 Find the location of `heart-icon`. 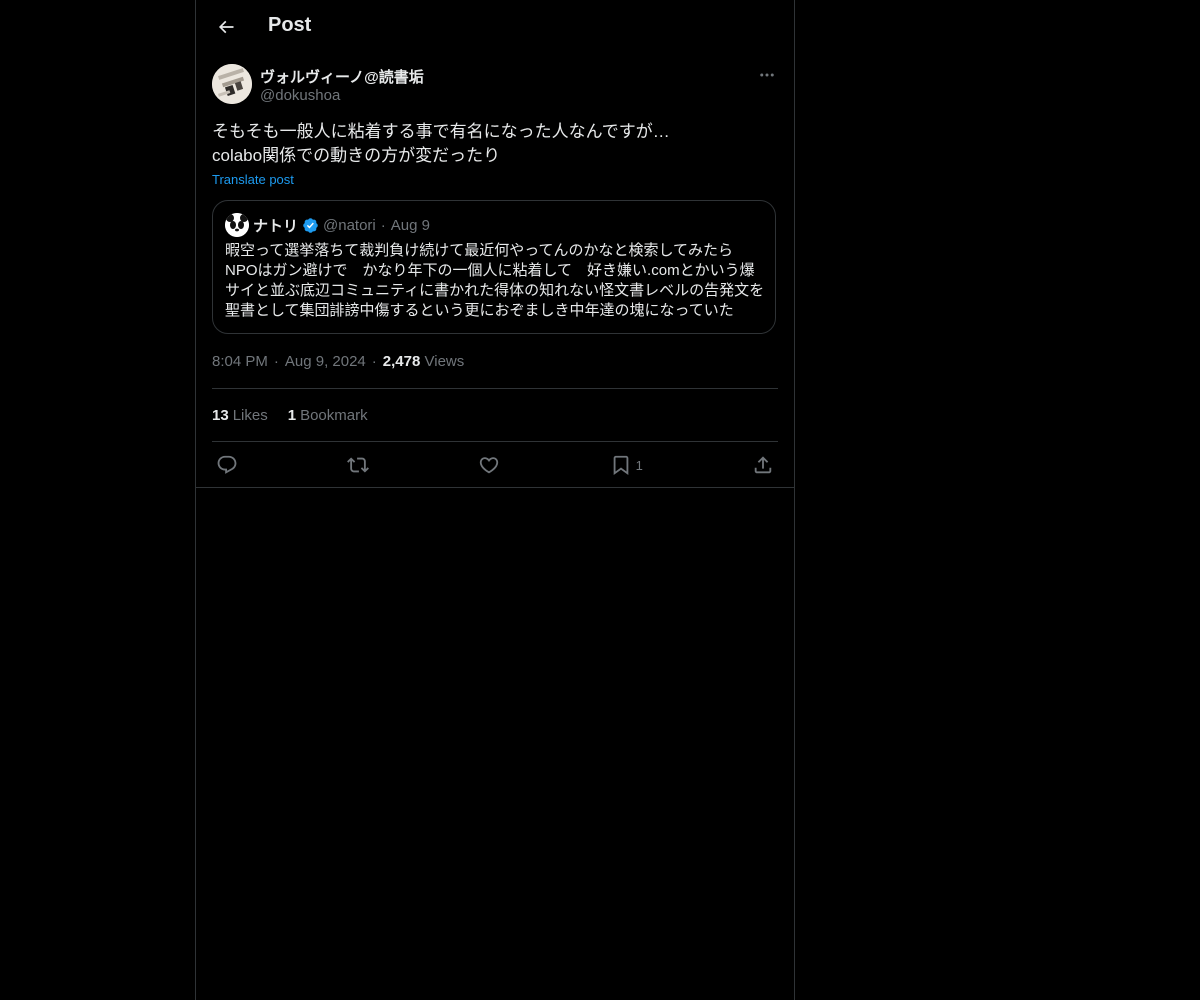

heart-icon is located at coordinates (489, 465).